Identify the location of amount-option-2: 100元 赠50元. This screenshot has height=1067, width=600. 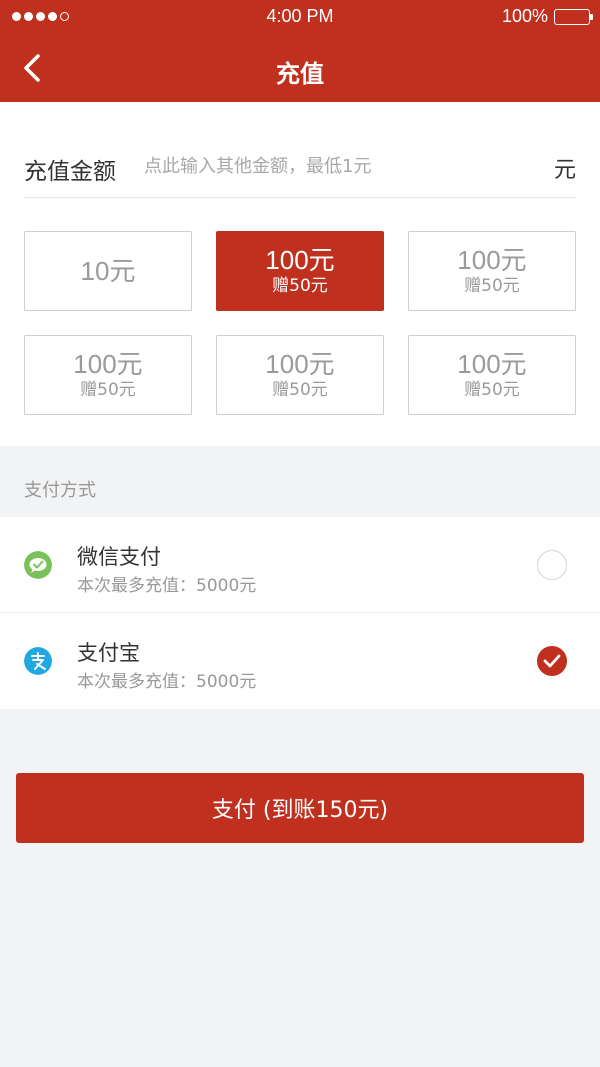
(300, 271).